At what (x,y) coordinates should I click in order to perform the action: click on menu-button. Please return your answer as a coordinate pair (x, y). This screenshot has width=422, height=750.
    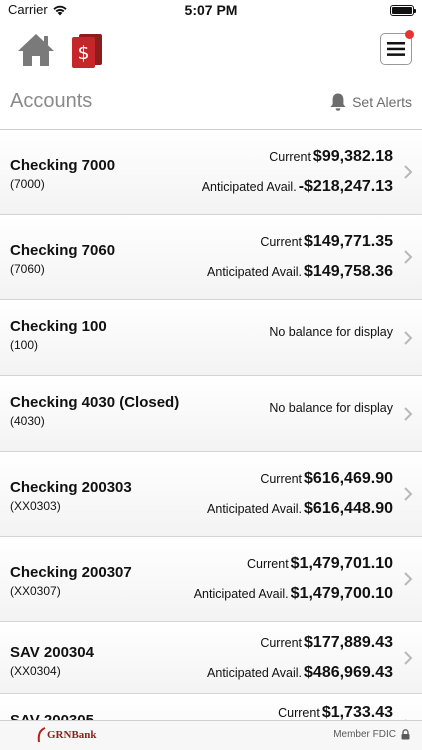
    Looking at the image, I should click on (397, 47).